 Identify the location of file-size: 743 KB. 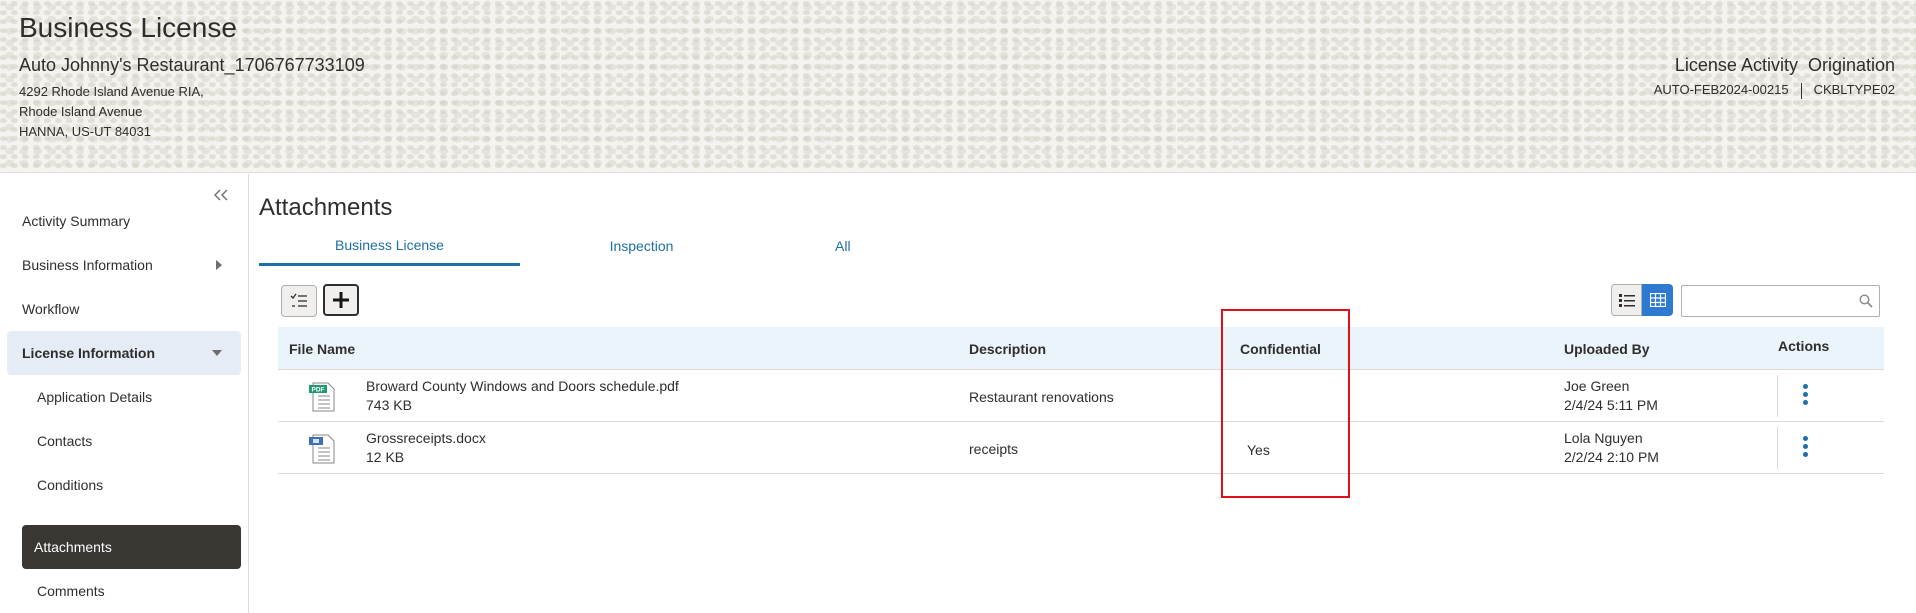
(389, 405).